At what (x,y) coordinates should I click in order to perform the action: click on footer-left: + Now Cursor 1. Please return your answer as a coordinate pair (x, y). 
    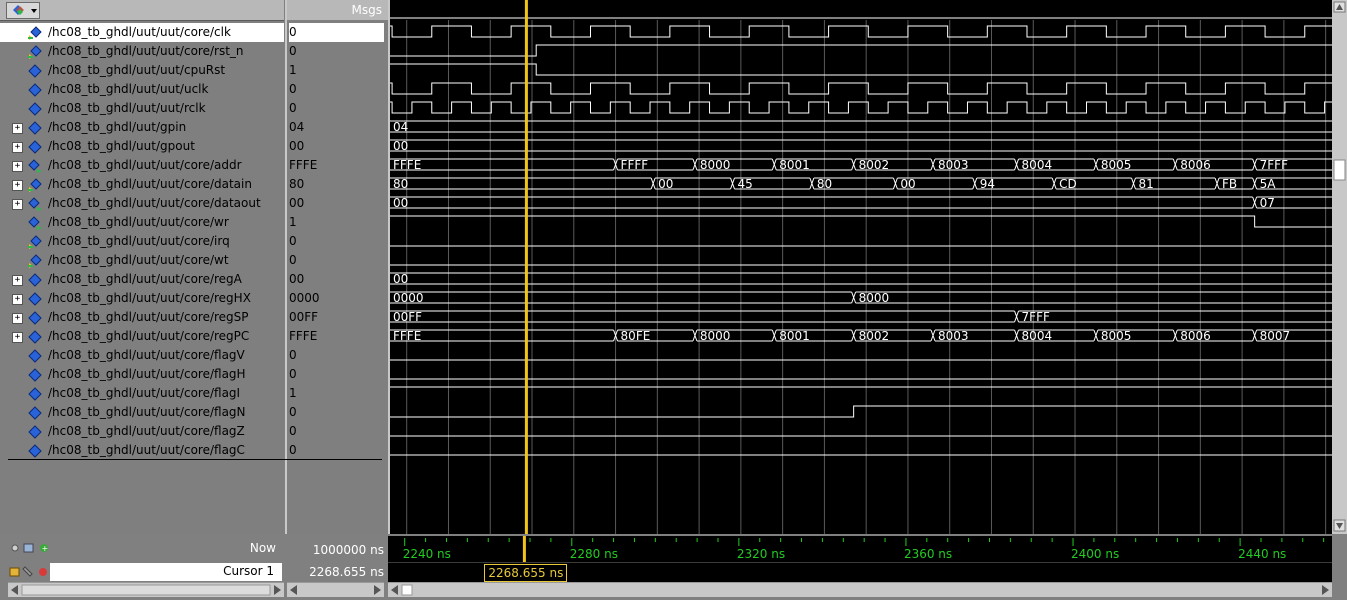
    Looking at the image, I should click on (142, 558).